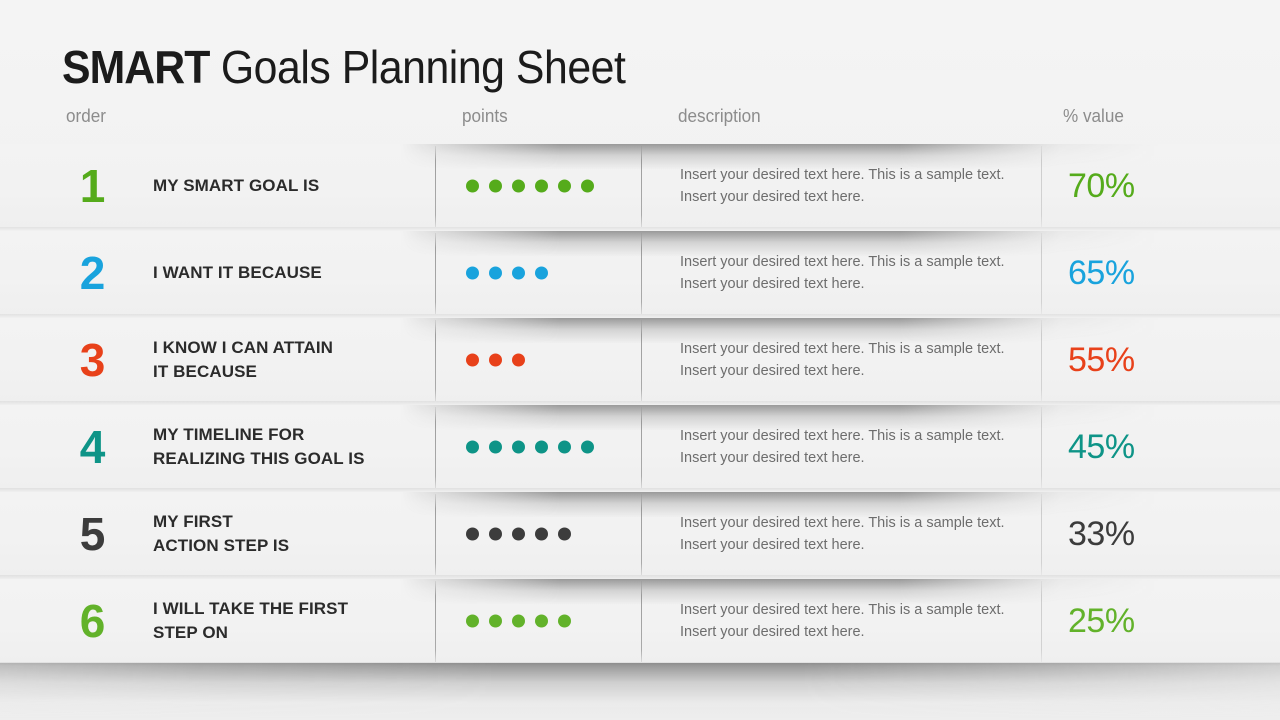 The image size is (1280, 720). Describe the element at coordinates (1101, 185) in the screenshot. I see `row-percent-value: 70%` at that location.